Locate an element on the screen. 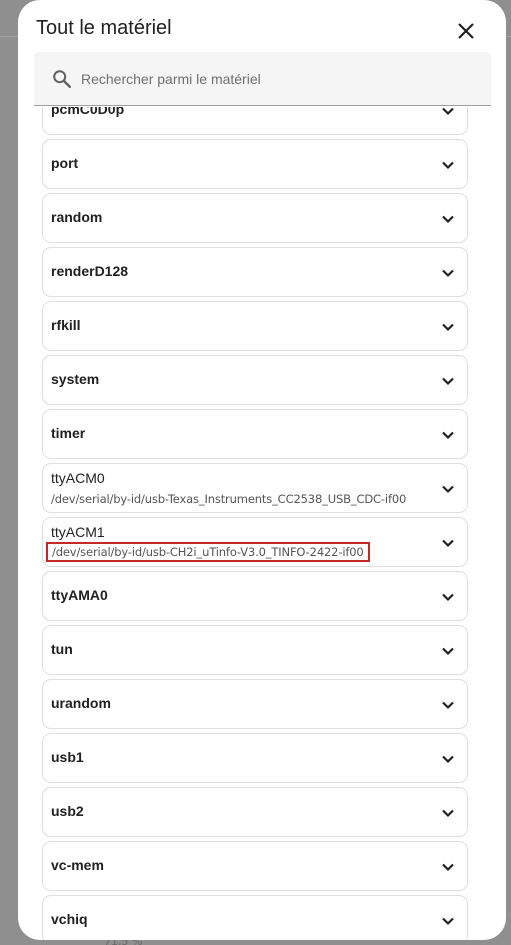 The image size is (511, 945). close-button is located at coordinates (466, 31).